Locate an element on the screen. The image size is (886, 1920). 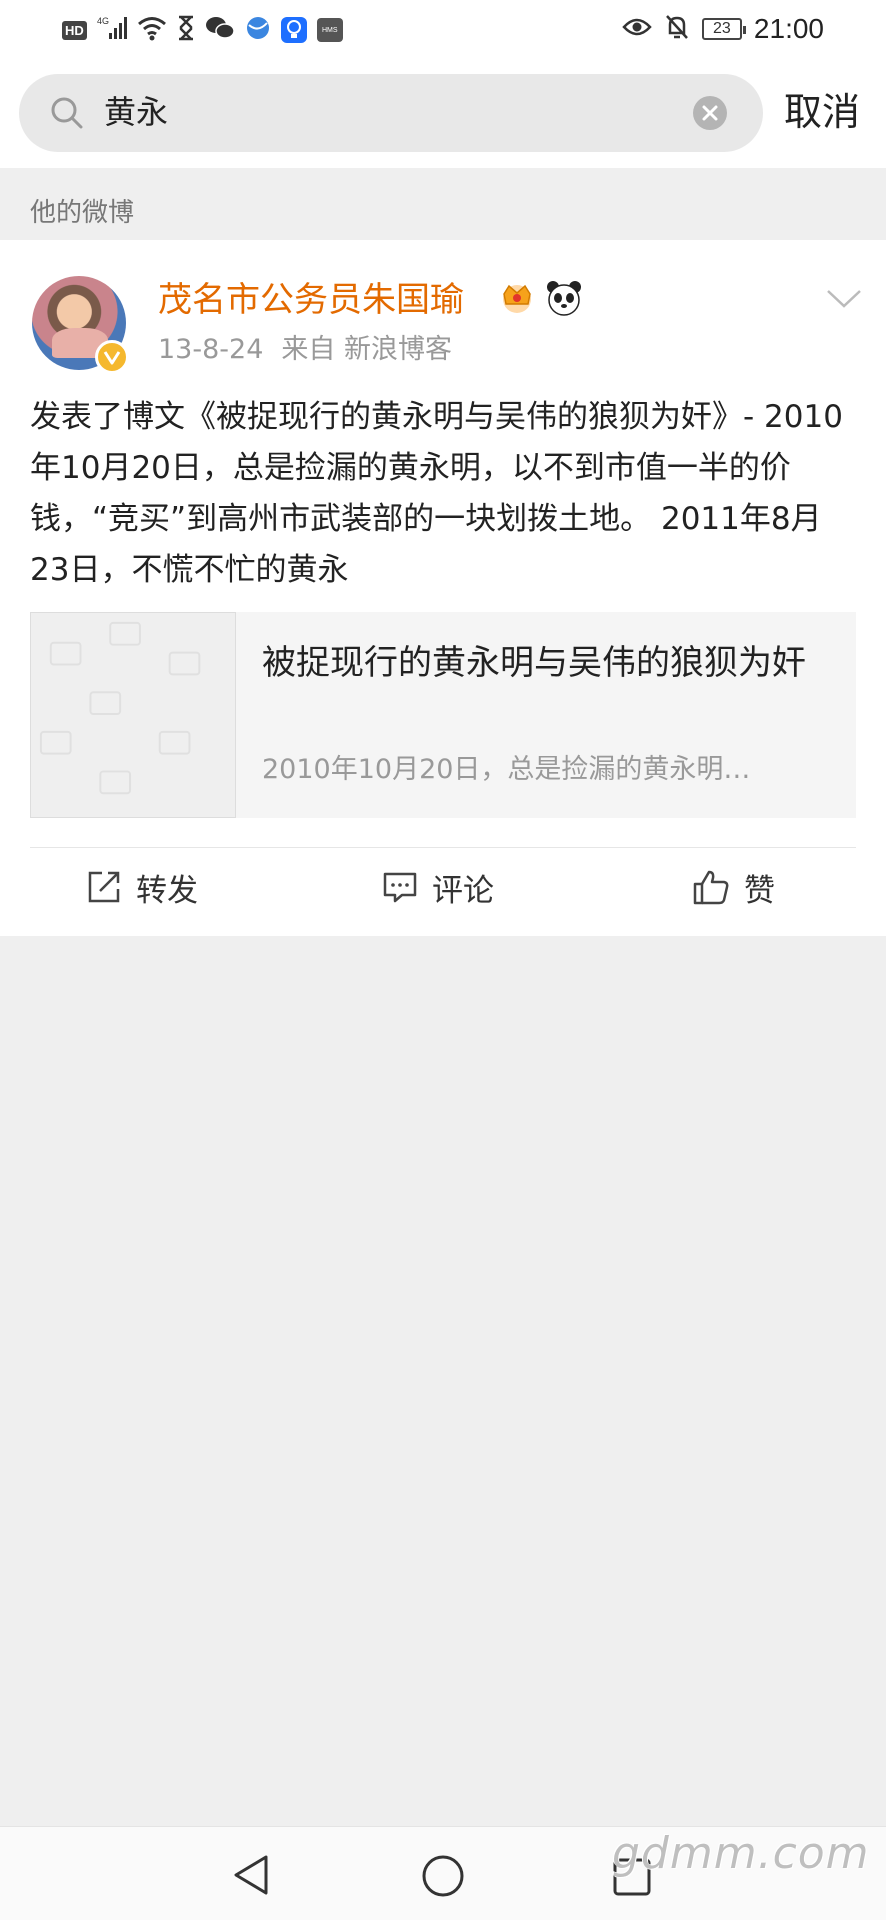
search-bar: 黄永 取消 is located at coordinates (443, 113).